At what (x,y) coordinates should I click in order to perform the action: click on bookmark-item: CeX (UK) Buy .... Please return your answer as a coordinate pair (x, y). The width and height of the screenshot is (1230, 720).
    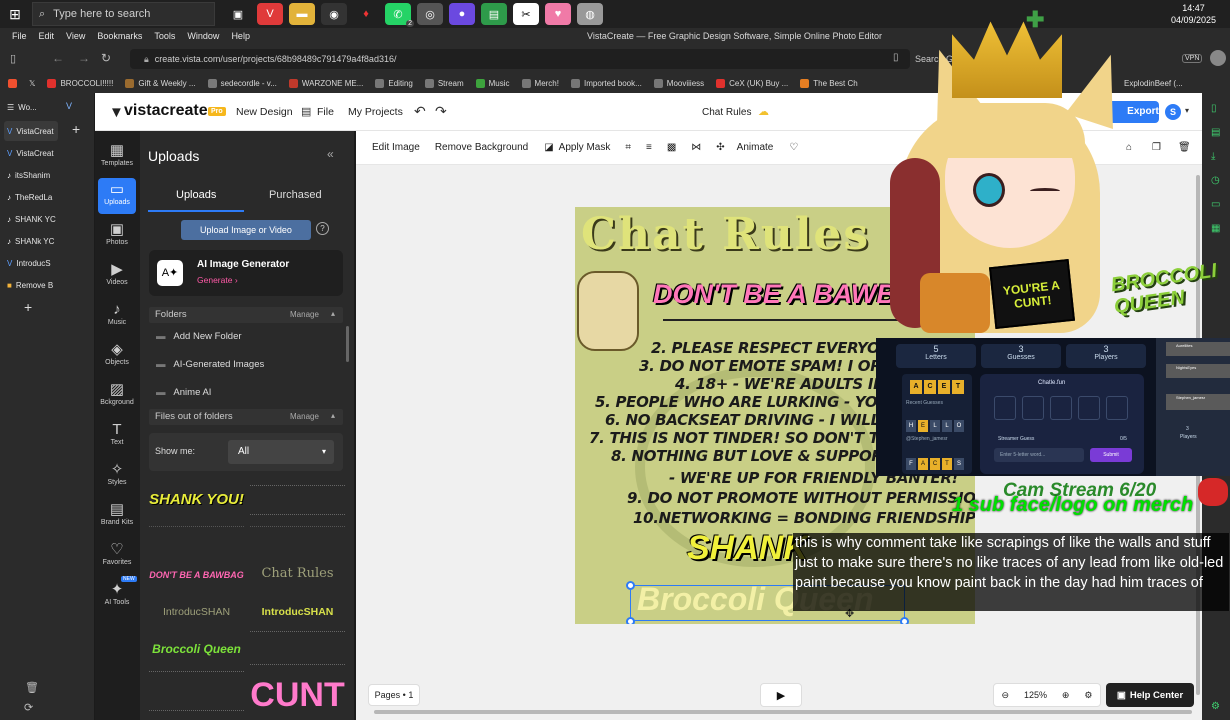
    Looking at the image, I should click on (752, 83).